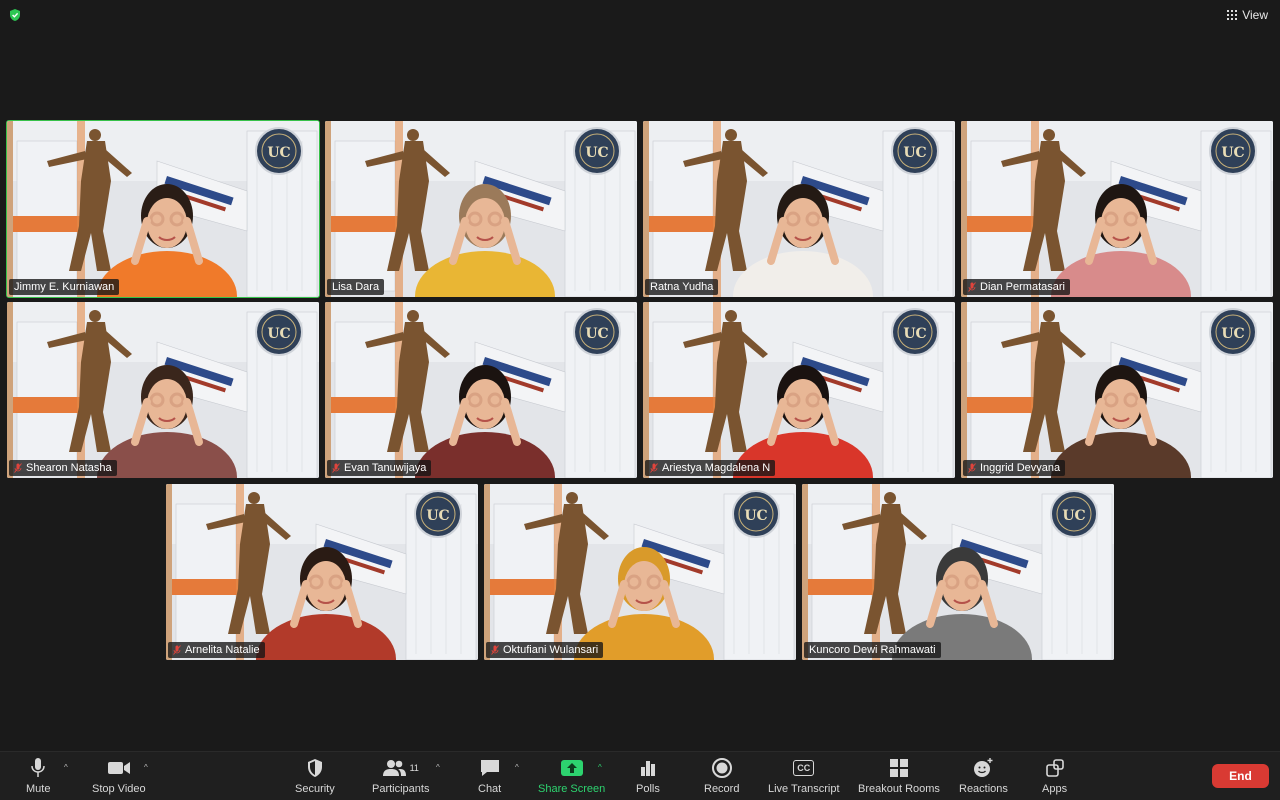 Image resolution: width=1280 pixels, height=800 pixels. I want to click on participant-video-tile: UC Ratna Yudha, so click(799, 209).